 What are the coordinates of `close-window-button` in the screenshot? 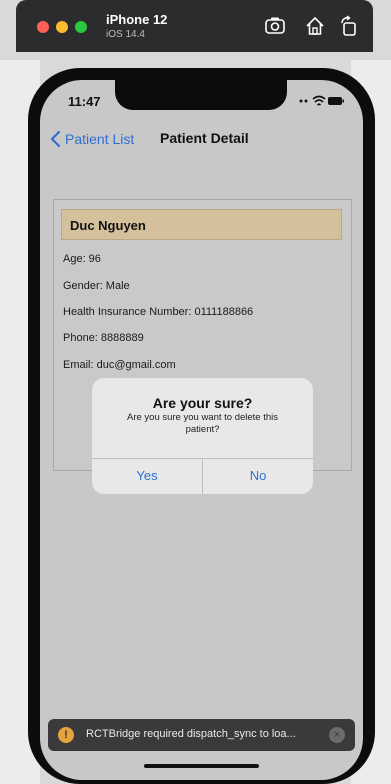 It's located at (43, 27).